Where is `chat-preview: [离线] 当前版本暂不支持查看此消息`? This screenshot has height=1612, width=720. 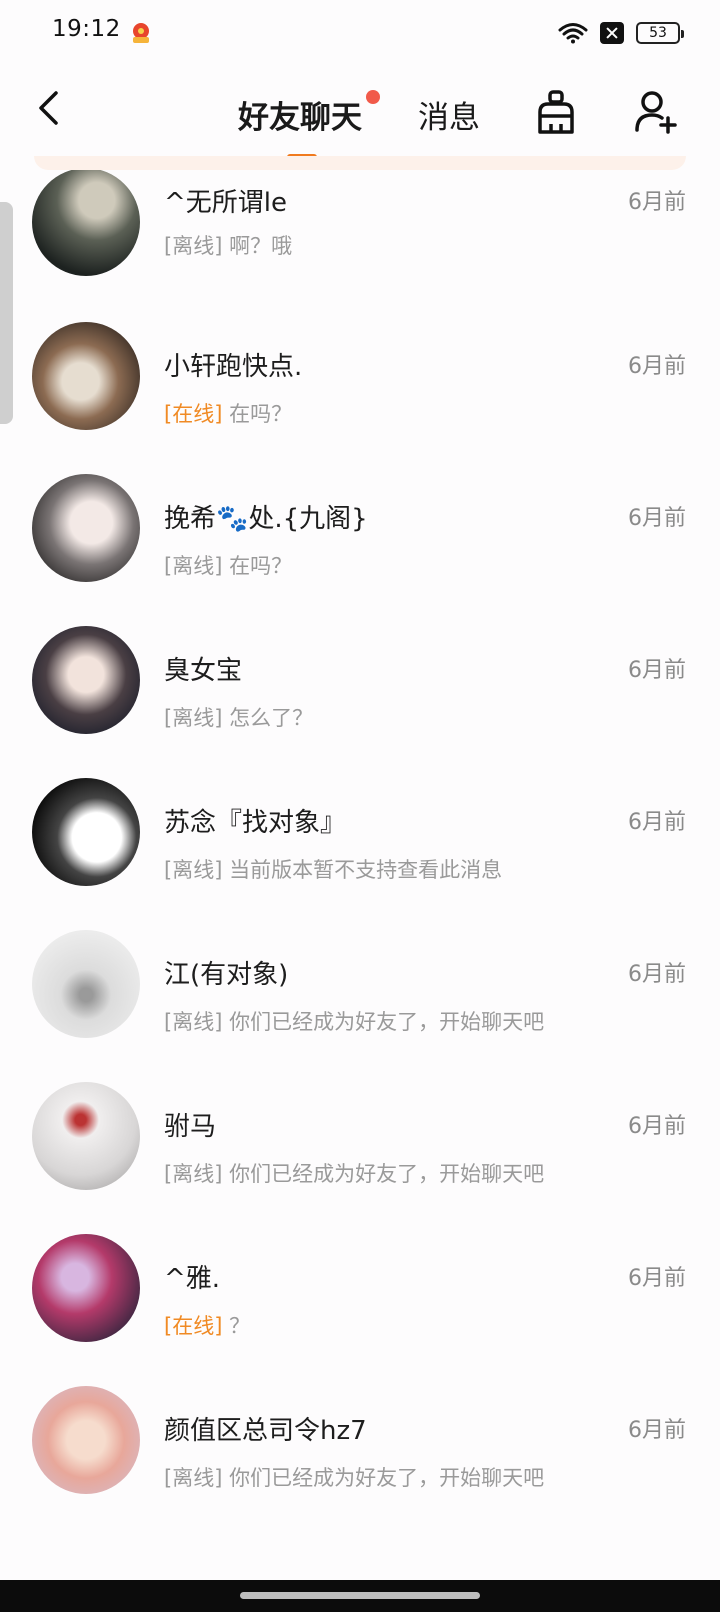
chat-preview: [离线] 当前版本暂不支持查看此消息 is located at coordinates (333, 869).